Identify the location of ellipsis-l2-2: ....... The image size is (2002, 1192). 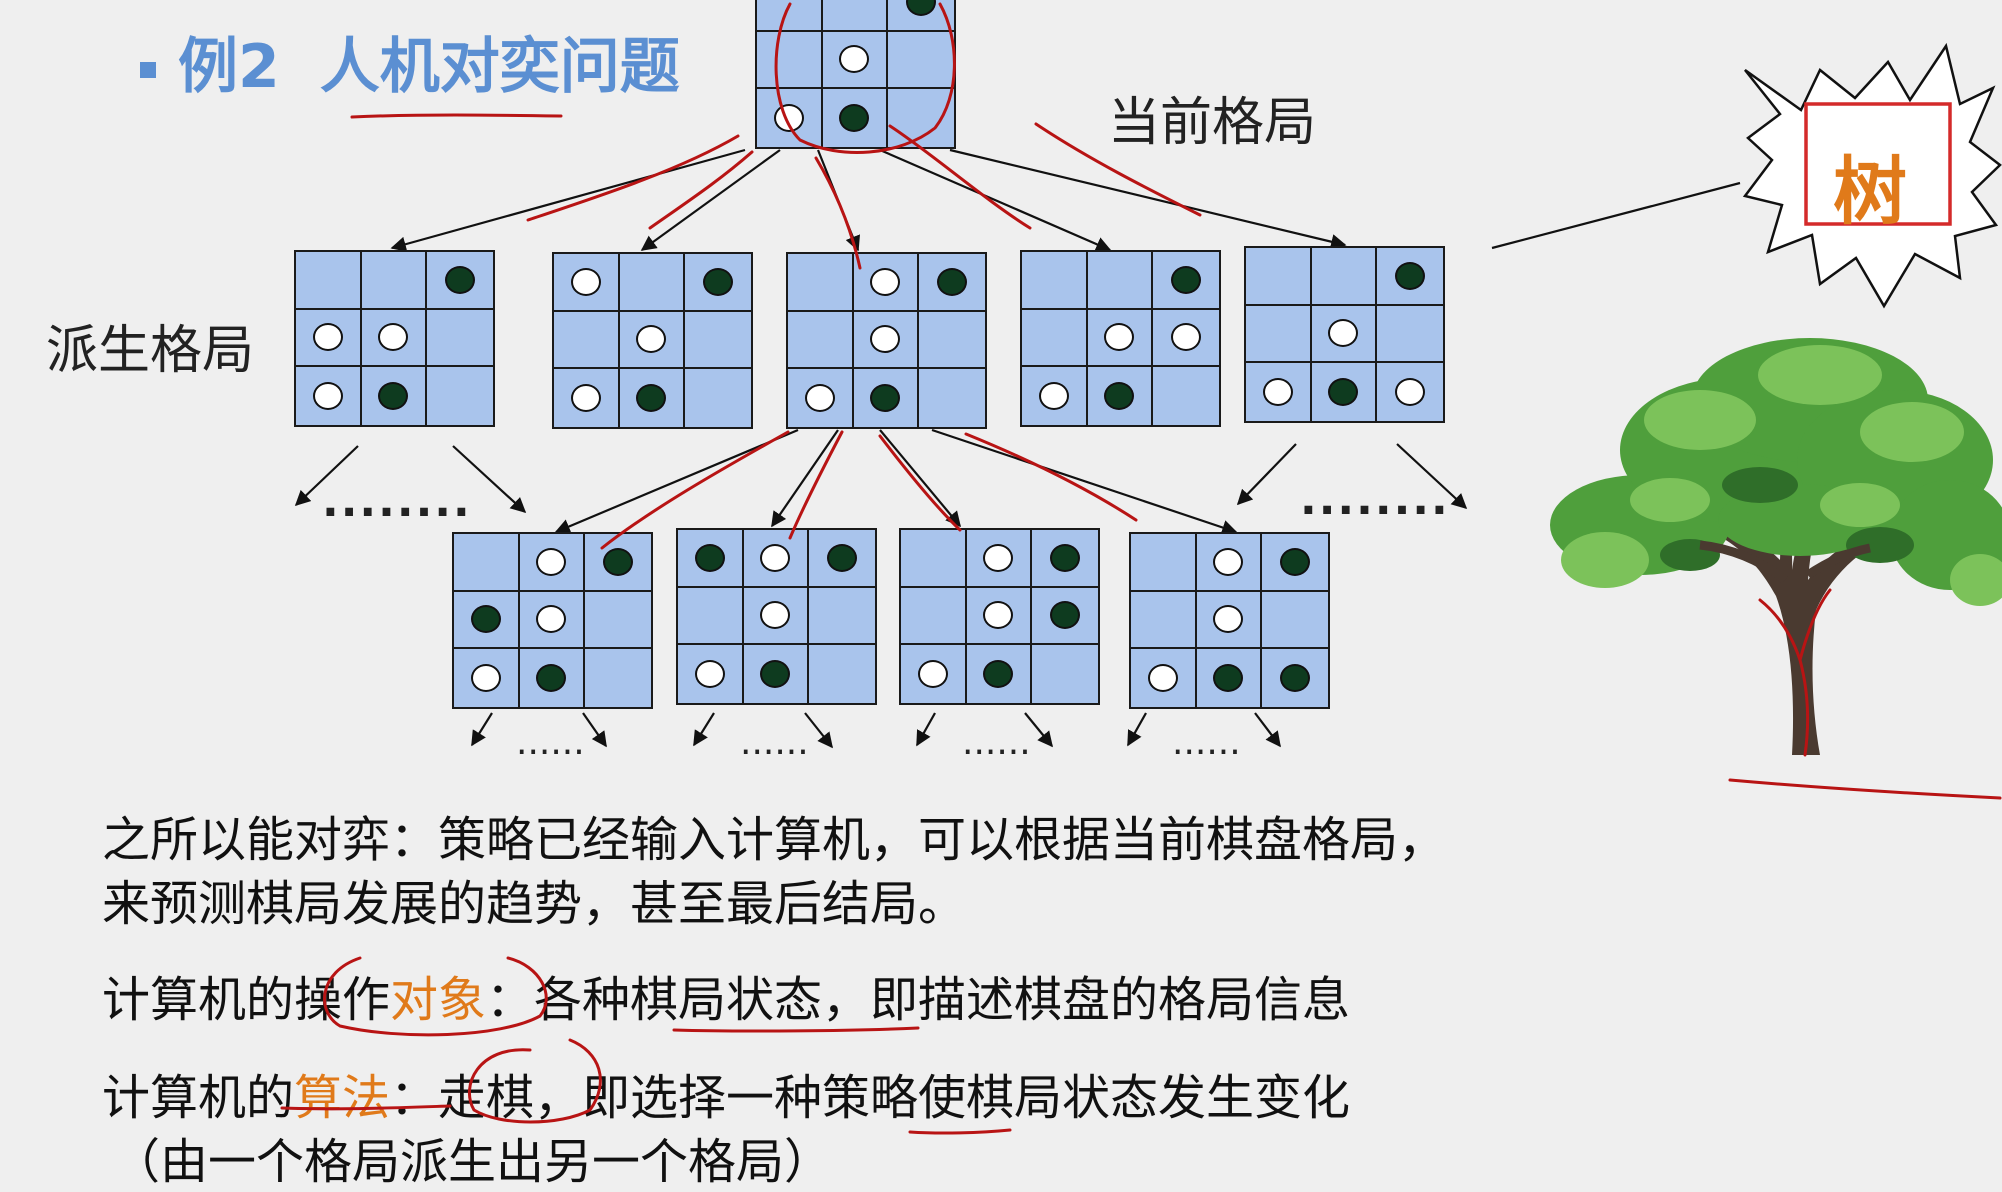
(774, 742).